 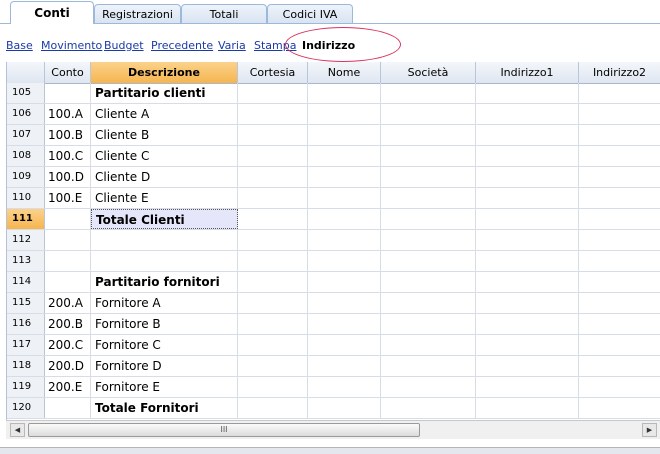 I want to click on table-row: 112, so click(x=333, y=240).